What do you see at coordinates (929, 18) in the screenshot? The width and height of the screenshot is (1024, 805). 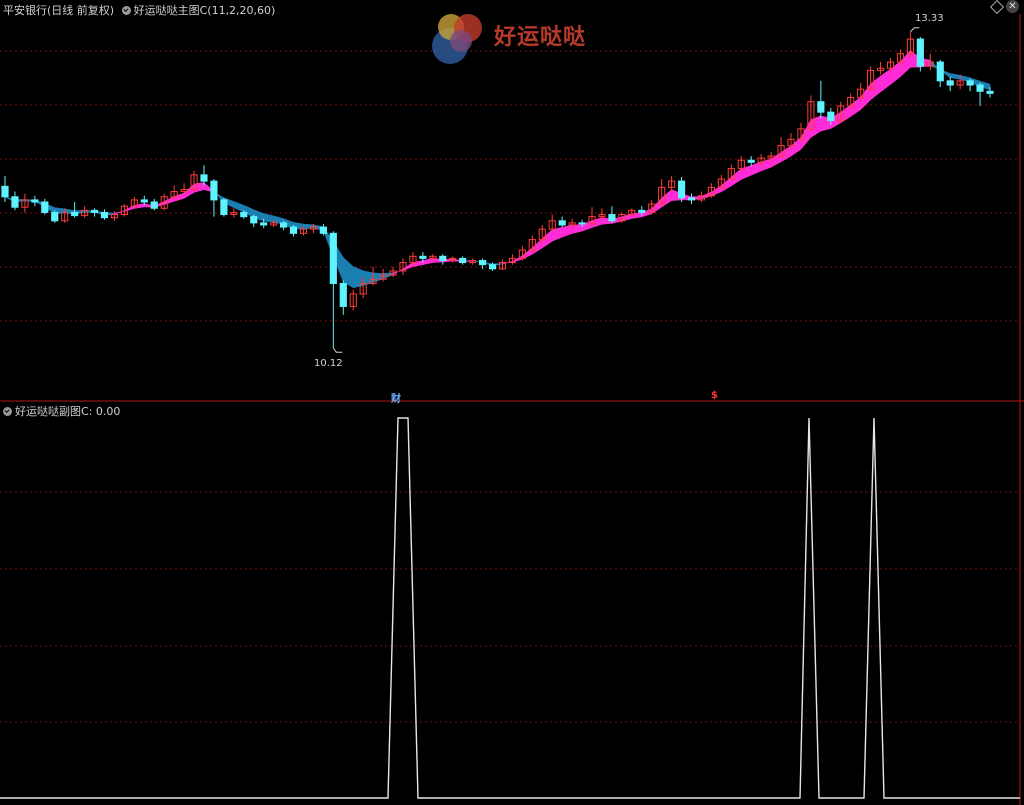 I see `high-price-label: 13.33` at bounding box center [929, 18].